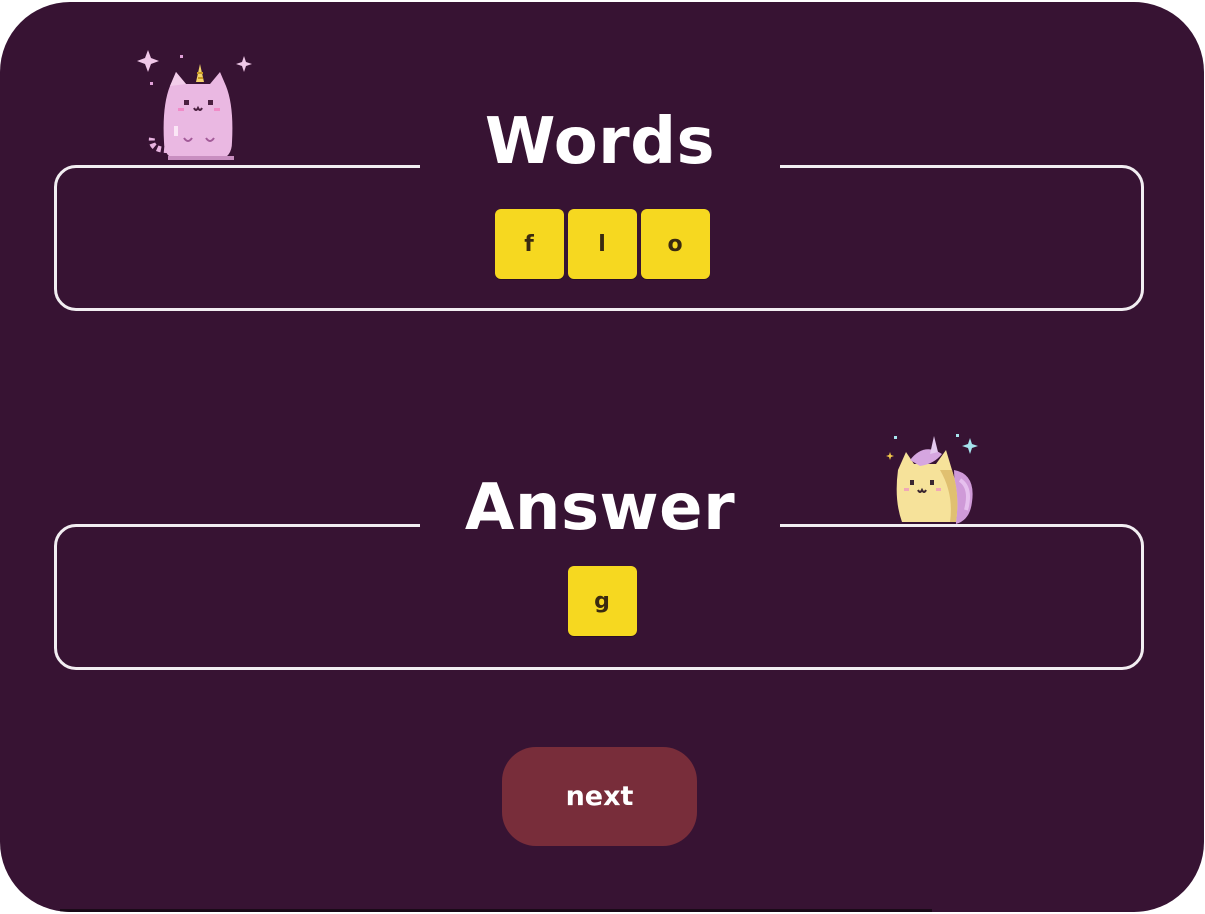  What do you see at coordinates (675, 244) in the screenshot?
I see `letter-tile: o` at bounding box center [675, 244].